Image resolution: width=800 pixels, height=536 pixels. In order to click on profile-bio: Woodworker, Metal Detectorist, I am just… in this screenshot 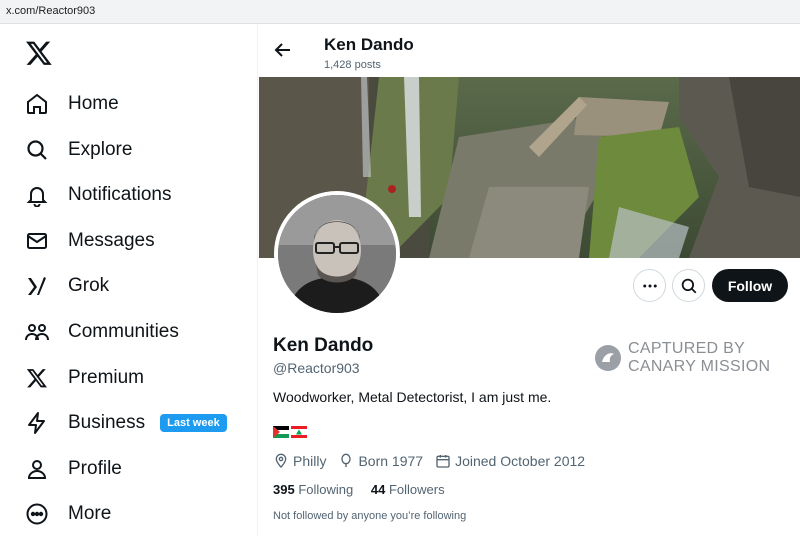, I will do `click(412, 397)`.